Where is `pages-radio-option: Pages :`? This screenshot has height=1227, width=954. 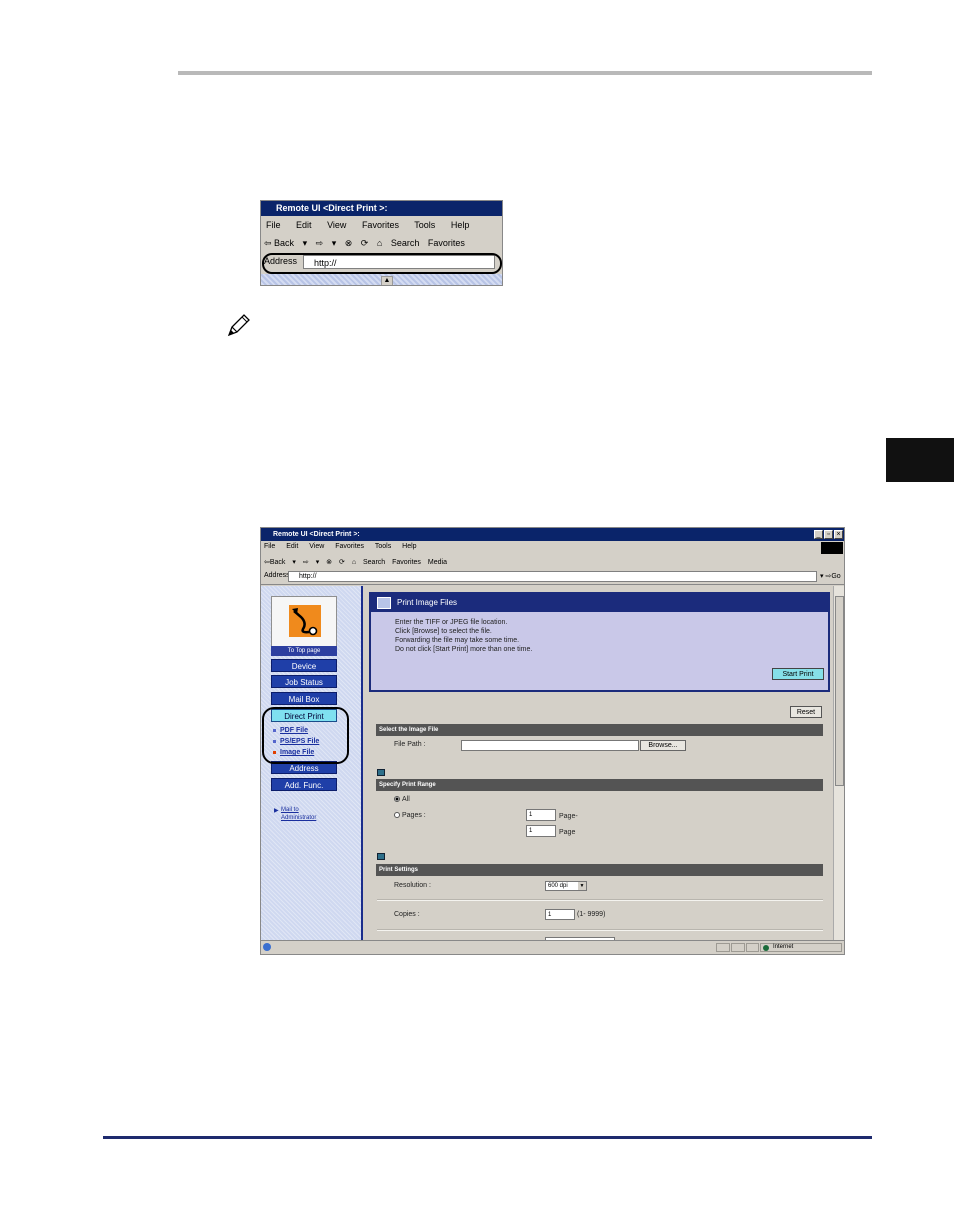 pages-radio-option: Pages : is located at coordinates (410, 815).